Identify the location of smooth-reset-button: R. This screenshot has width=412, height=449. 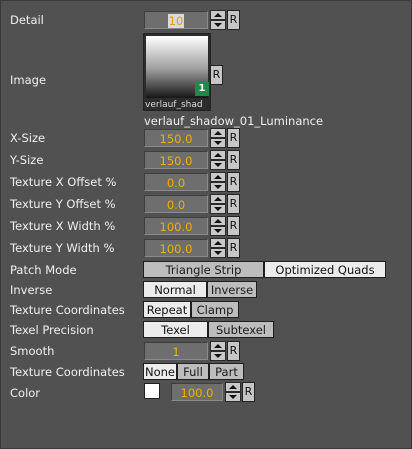
(233, 351).